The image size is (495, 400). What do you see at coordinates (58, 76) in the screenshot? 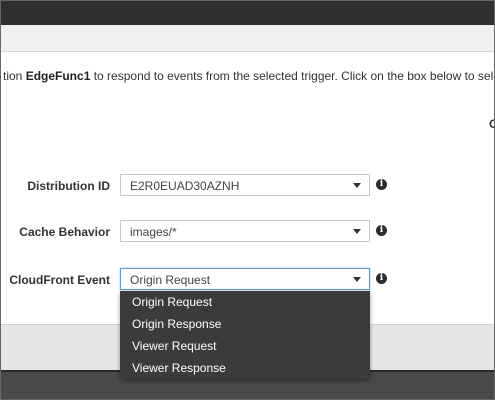
I see `function-name: EdgeFunc1` at bounding box center [58, 76].